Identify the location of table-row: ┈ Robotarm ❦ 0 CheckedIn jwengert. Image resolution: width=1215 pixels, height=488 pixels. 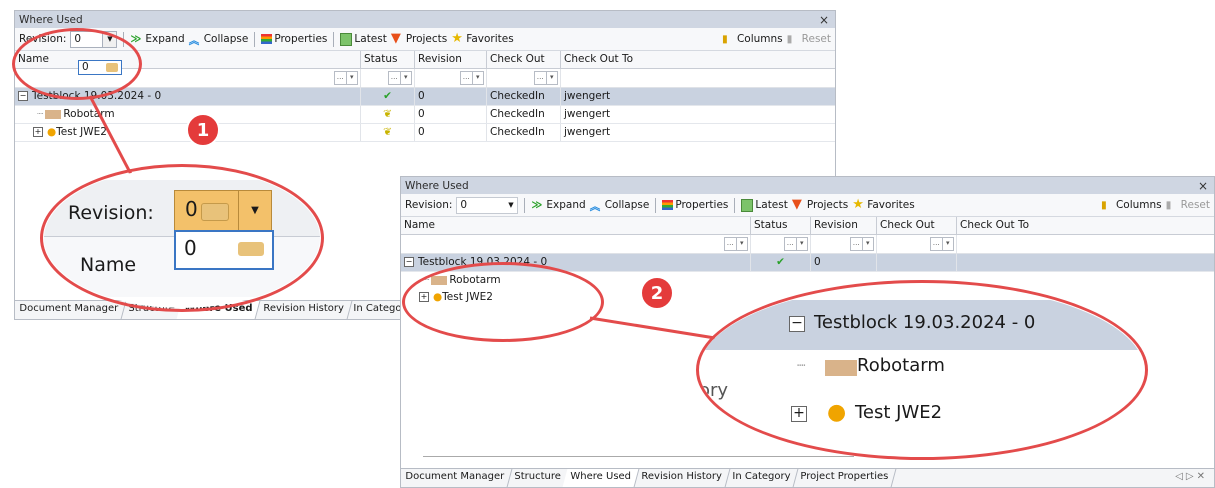
(425, 115).